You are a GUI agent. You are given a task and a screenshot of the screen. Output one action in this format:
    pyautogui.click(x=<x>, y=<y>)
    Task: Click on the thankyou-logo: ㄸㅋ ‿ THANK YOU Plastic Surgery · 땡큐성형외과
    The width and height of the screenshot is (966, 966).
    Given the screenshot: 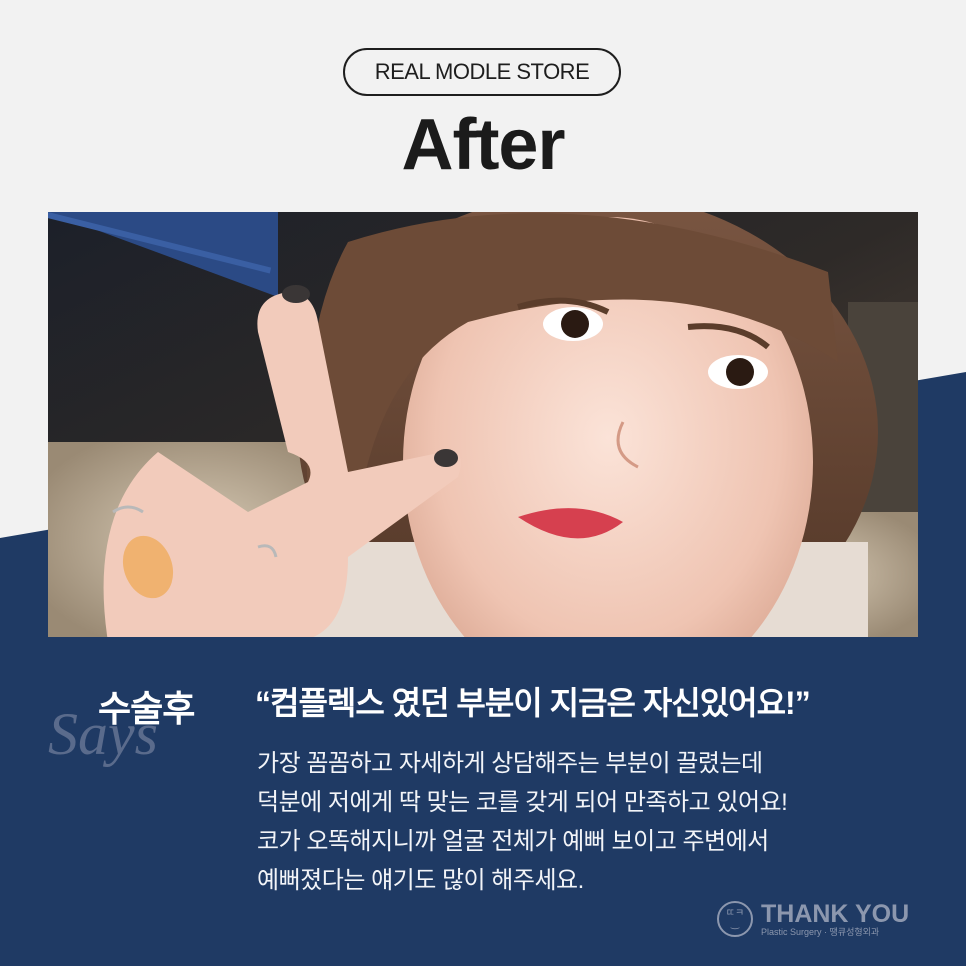 What is the action you would take?
    pyautogui.click(x=828, y=919)
    